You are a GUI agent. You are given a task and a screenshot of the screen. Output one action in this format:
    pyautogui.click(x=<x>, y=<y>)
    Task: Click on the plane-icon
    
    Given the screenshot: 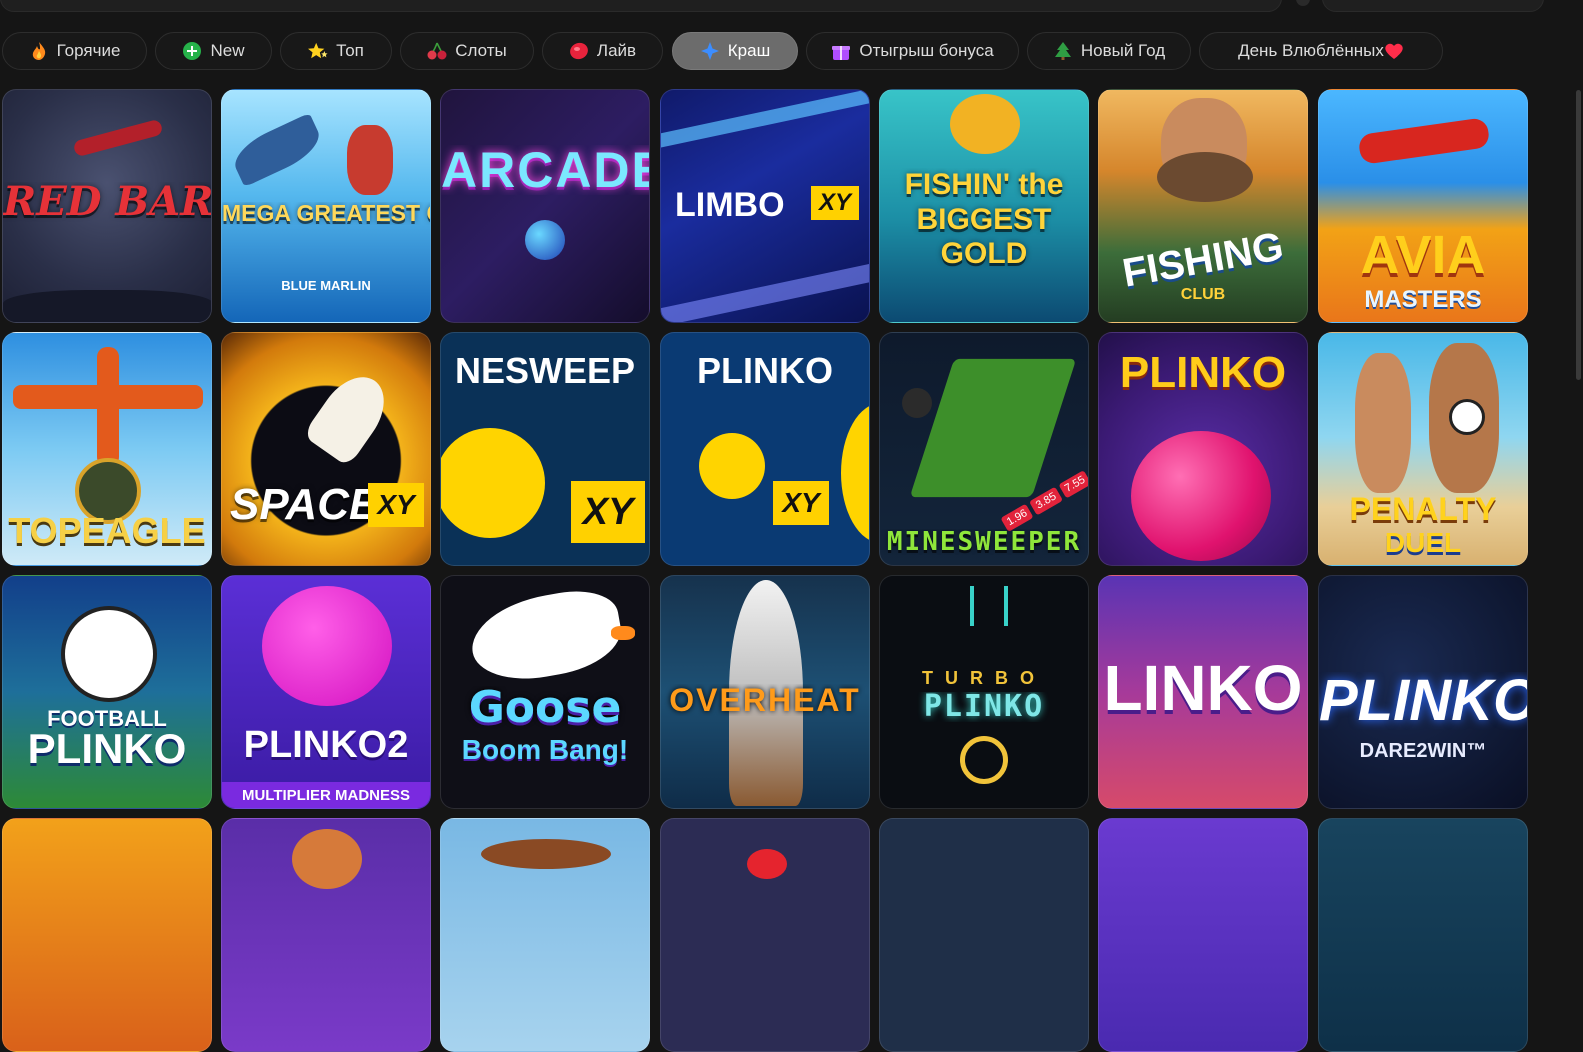 What is the action you would take?
    pyautogui.click(x=1424, y=141)
    